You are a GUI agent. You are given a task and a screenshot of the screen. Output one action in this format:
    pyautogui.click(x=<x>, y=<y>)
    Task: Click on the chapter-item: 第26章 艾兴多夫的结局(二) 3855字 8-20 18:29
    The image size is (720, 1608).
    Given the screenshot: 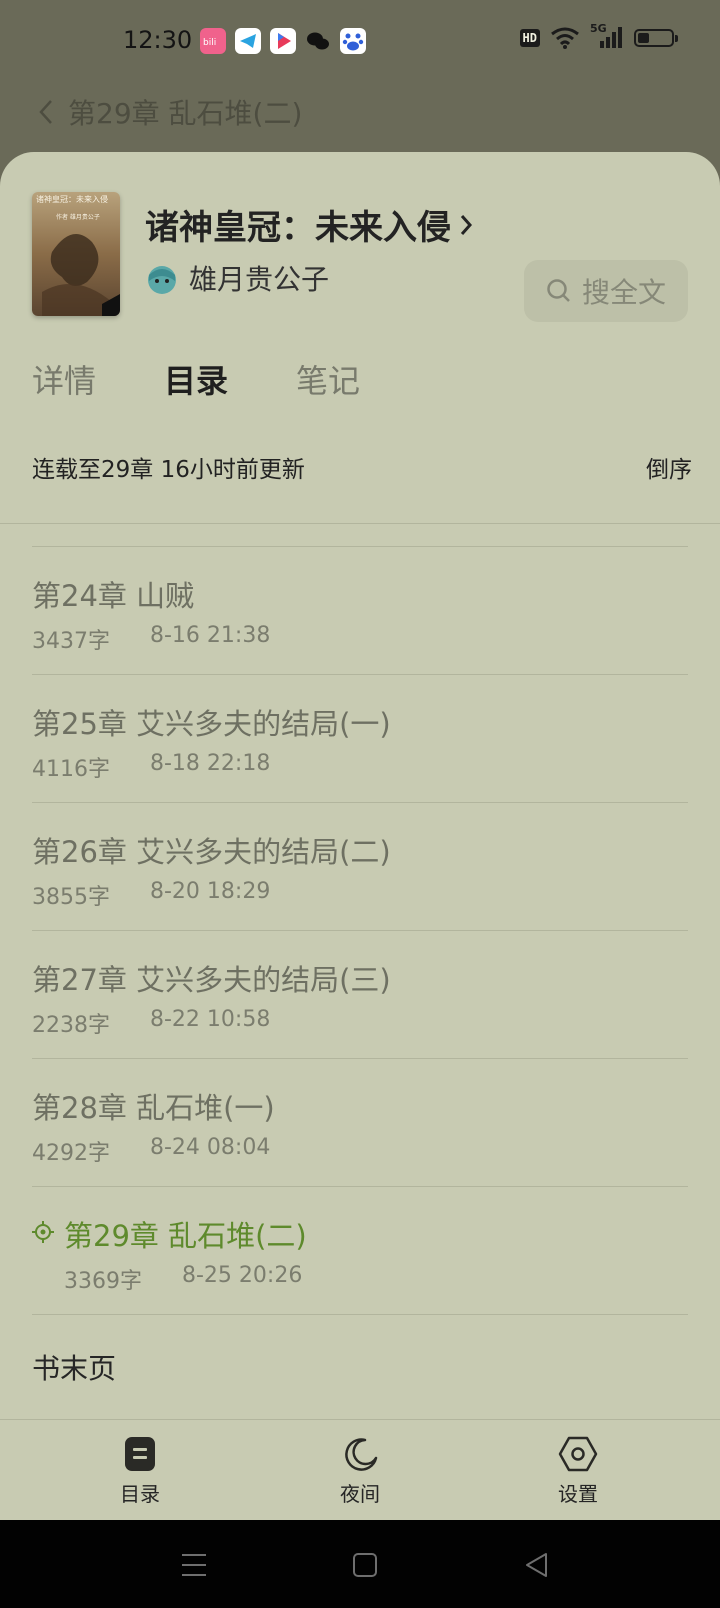 What is the action you would take?
    pyautogui.click(x=360, y=866)
    